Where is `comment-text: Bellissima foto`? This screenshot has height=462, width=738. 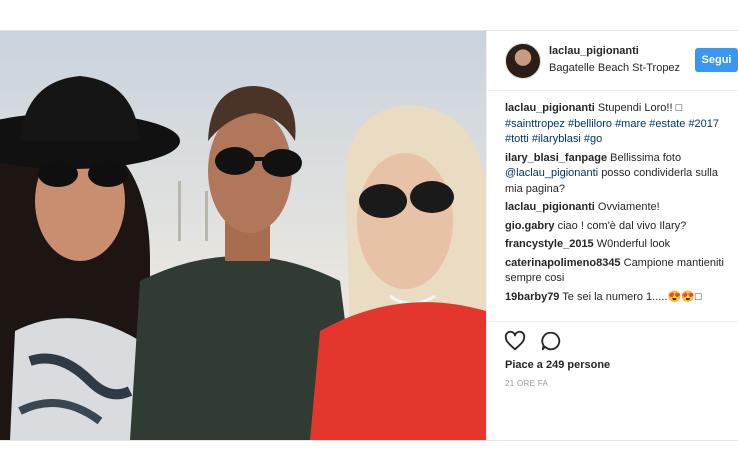 comment-text: Bellissima foto is located at coordinates (646, 157).